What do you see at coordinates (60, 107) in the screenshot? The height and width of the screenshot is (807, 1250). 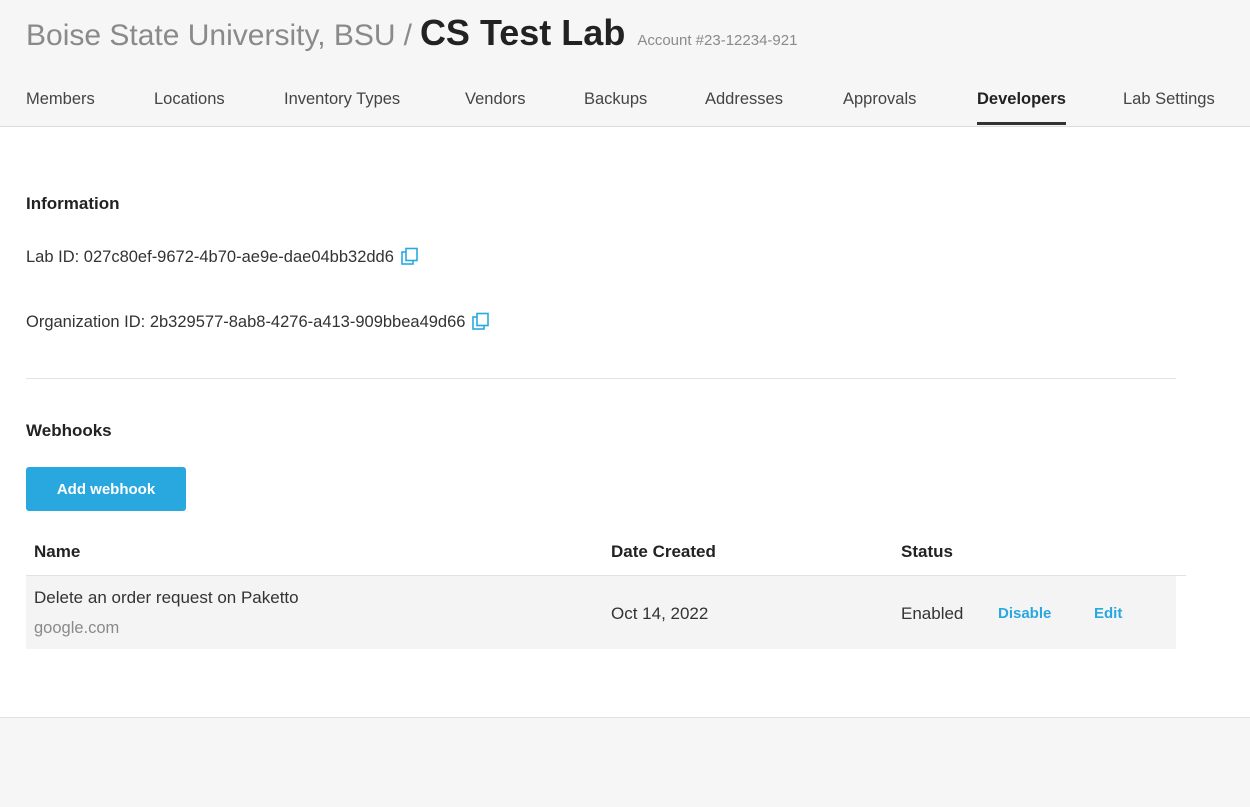 I see `tab-members: Members` at bounding box center [60, 107].